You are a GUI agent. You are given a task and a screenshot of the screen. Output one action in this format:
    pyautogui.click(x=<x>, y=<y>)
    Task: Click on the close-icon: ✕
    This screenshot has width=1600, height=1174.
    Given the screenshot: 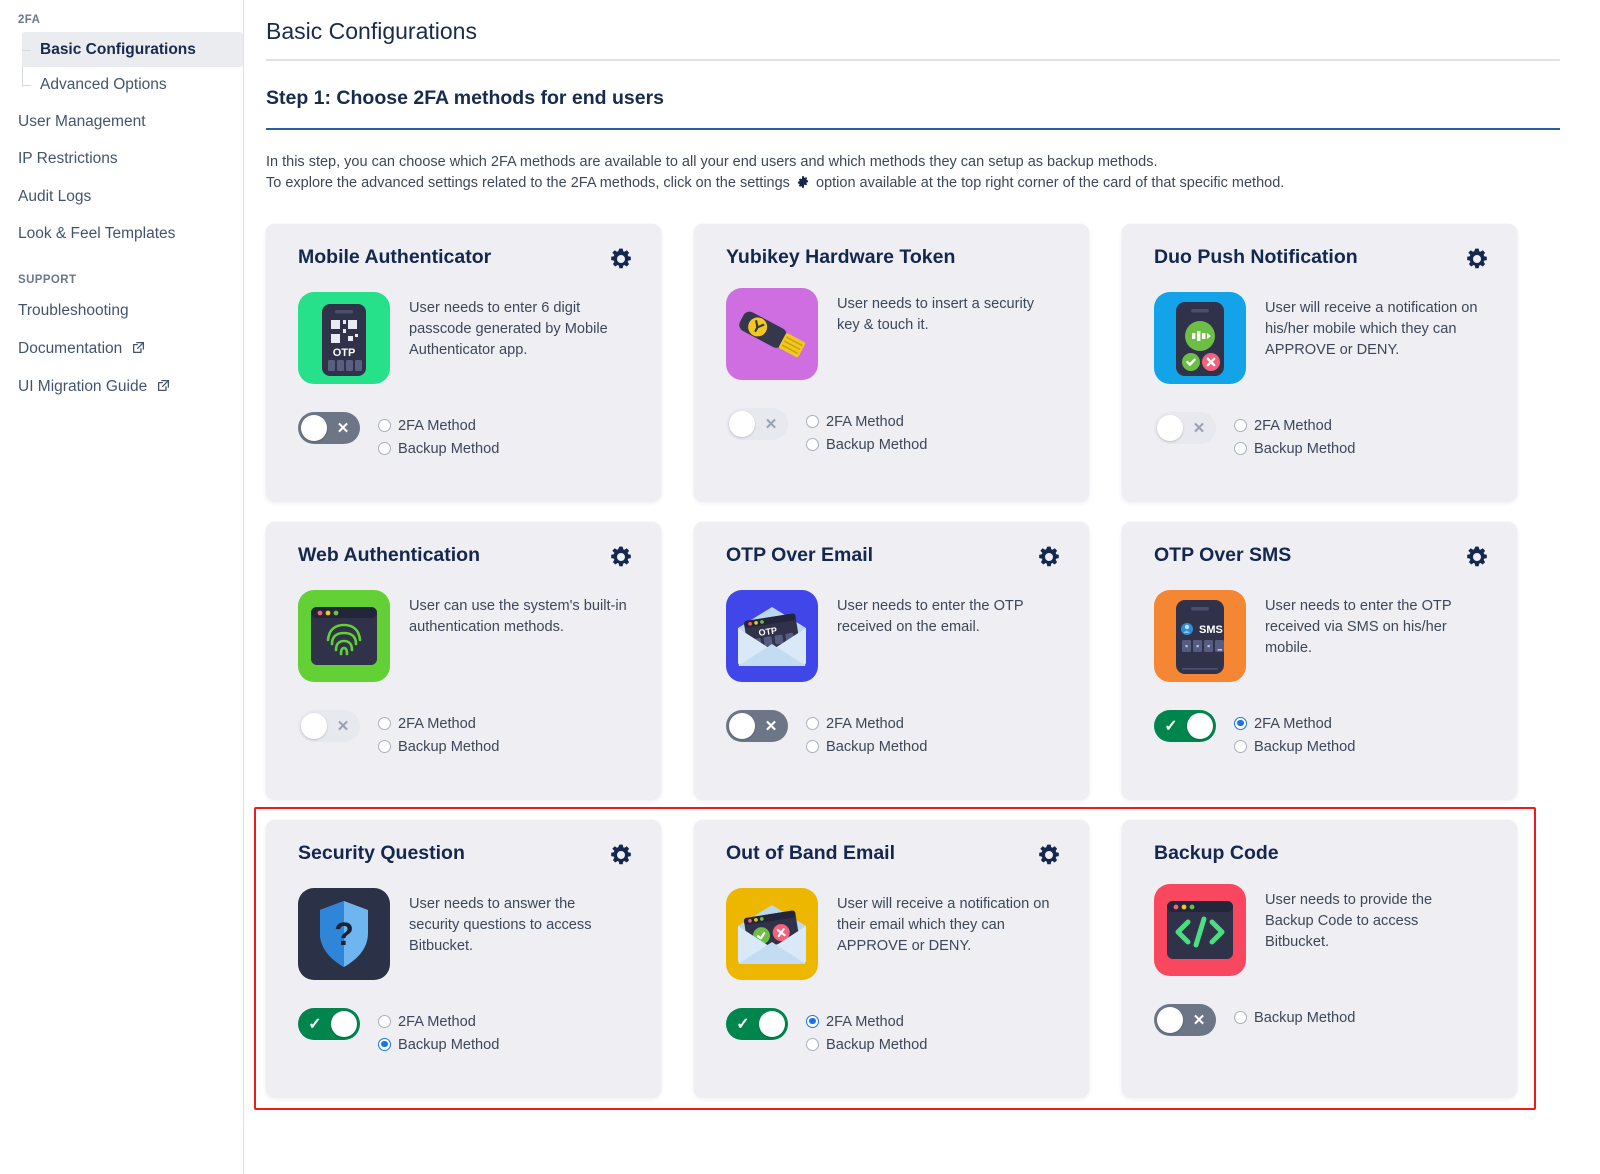 What is the action you would take?
    pyautogui.click(x=1199, y=428)
    